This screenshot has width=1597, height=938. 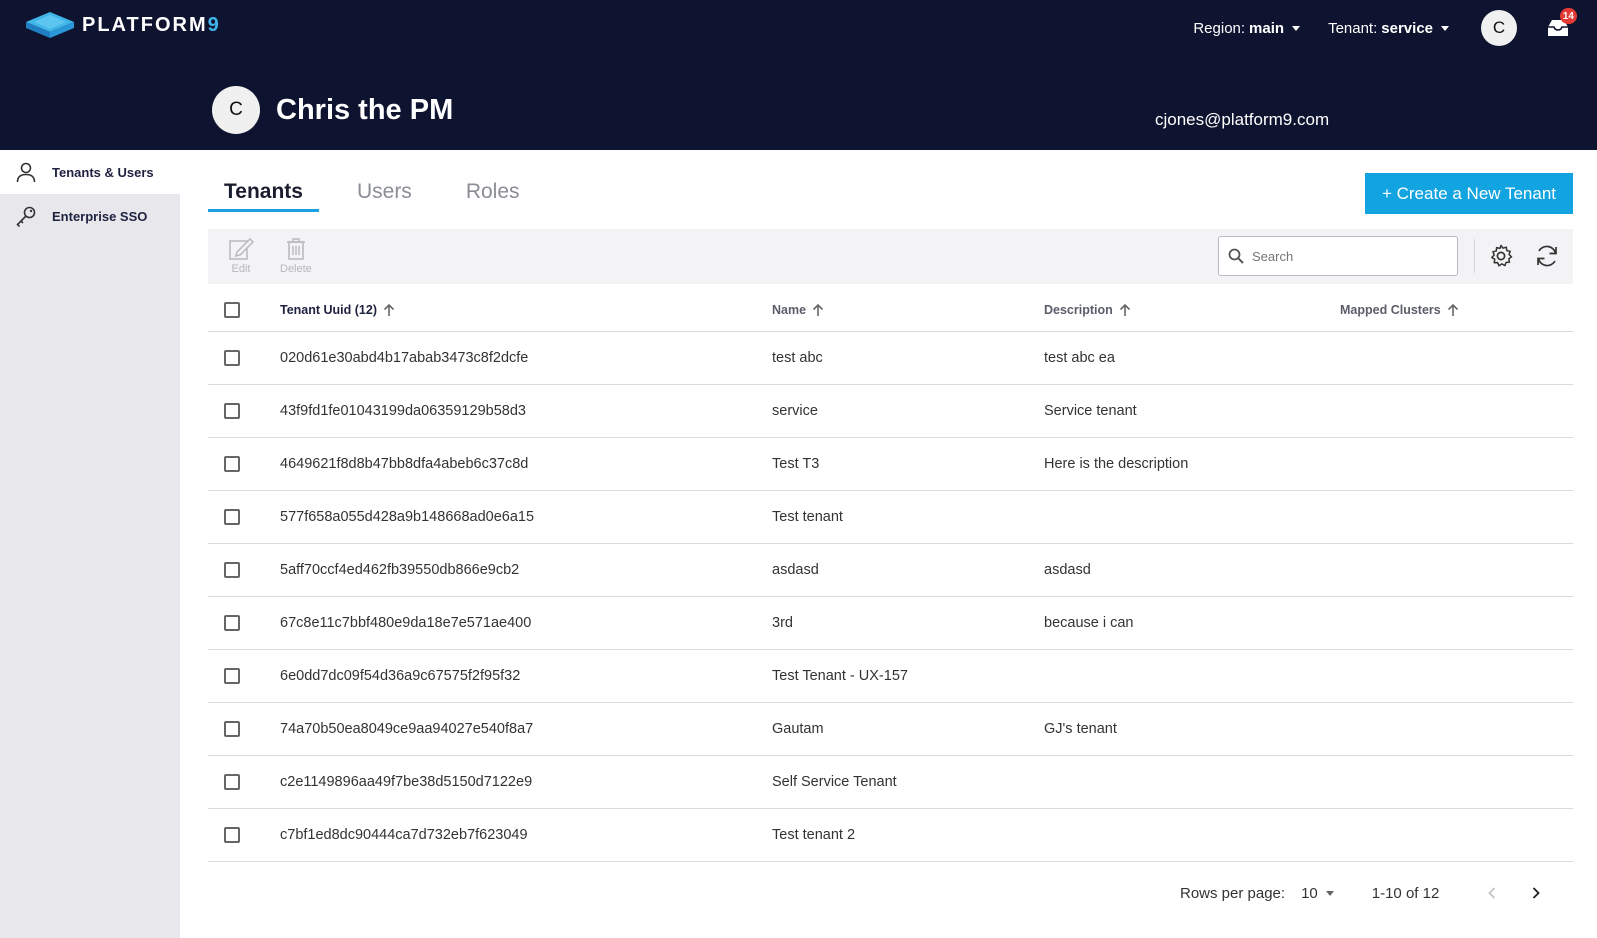 I want to click on notification-badge: 14, so click(x=1568, y=16).